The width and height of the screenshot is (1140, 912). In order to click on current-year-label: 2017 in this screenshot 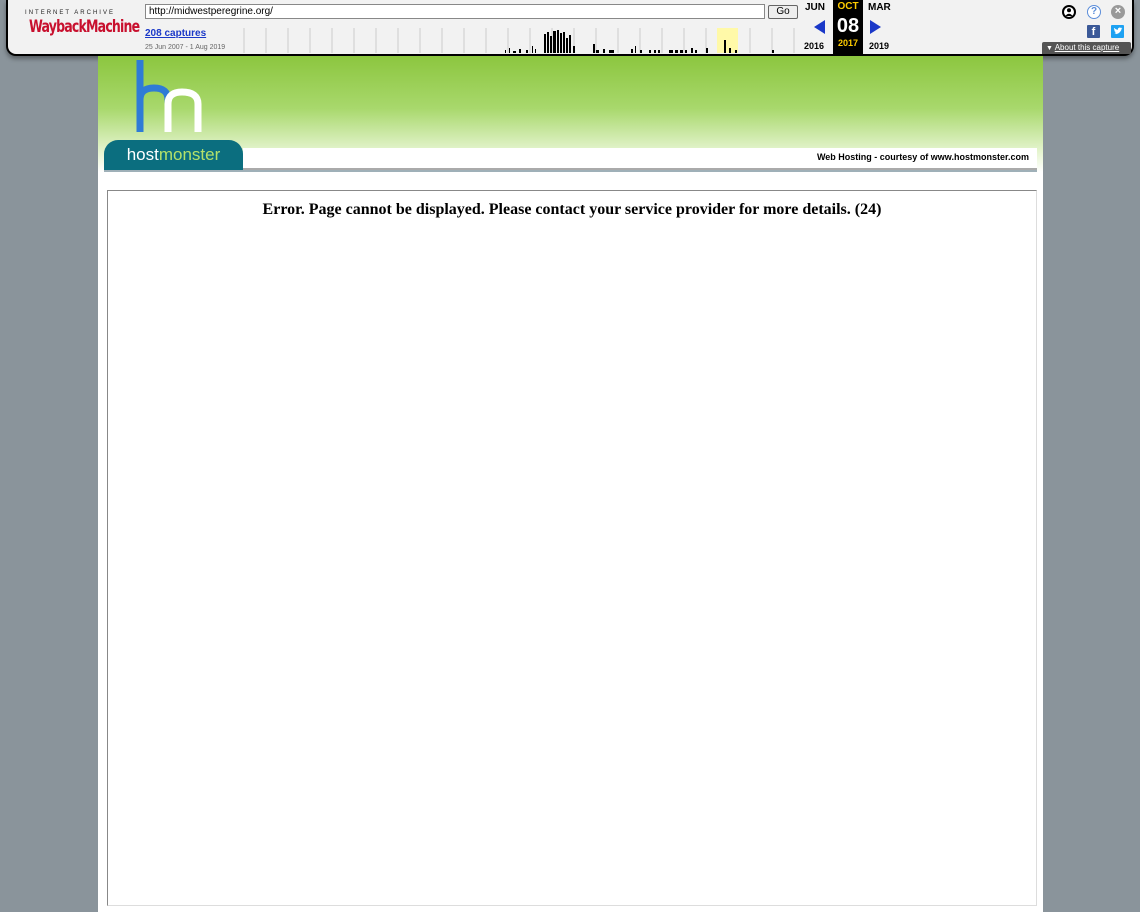, I will do `click(848, 43)`.